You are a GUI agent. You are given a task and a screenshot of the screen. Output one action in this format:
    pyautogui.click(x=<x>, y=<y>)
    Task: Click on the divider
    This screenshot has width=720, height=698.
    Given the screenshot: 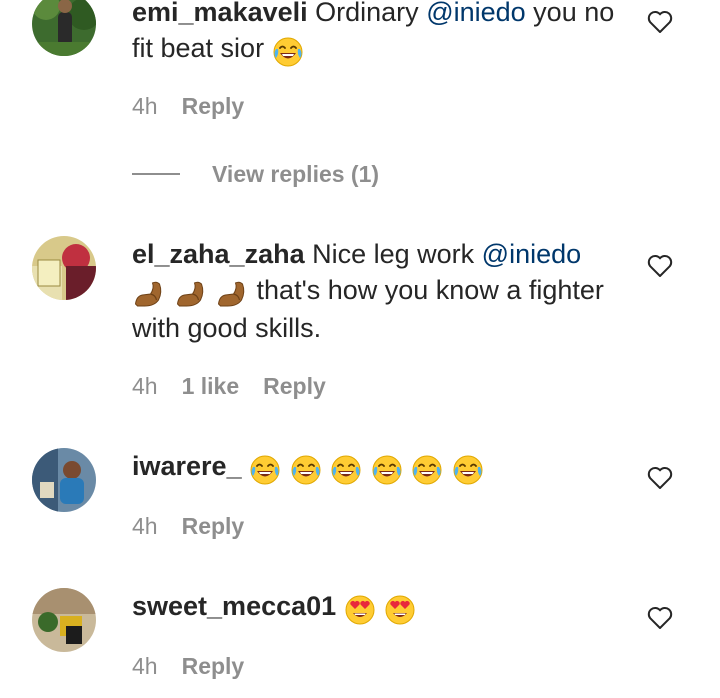 What is the action you would take?
    pyautogui.click(x=156, y=174)
    